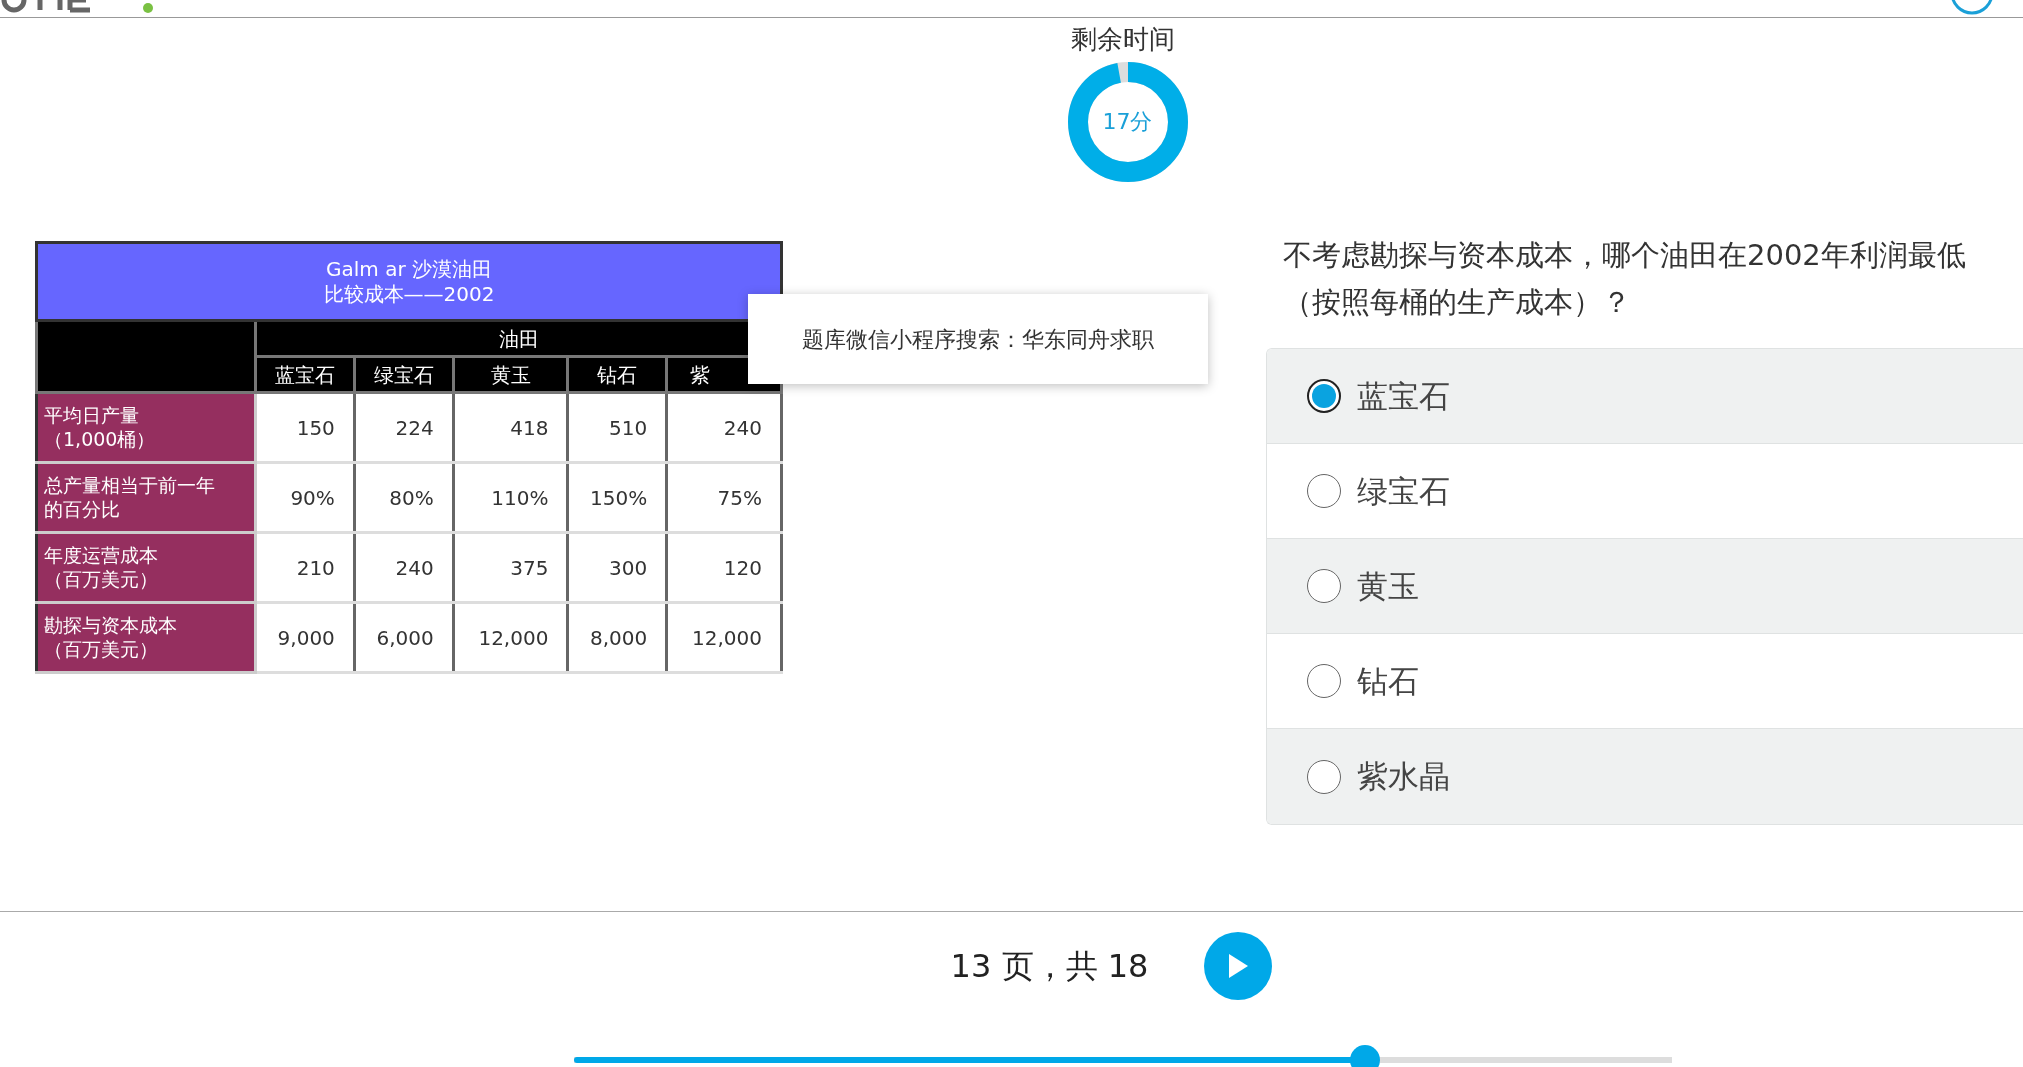  What do you see at coordinates (1645, 776) in the screenshot?
I see `answer-option: 紫水晶` at bounding box center [1645, 776].